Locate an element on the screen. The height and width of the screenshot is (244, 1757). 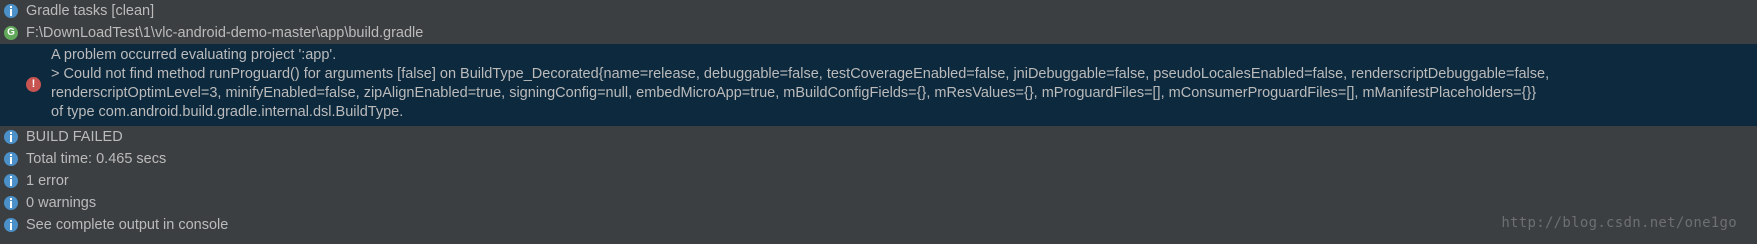
message-row-total-time: Total time: 0.465 secs is located at coordinates (878, 159).